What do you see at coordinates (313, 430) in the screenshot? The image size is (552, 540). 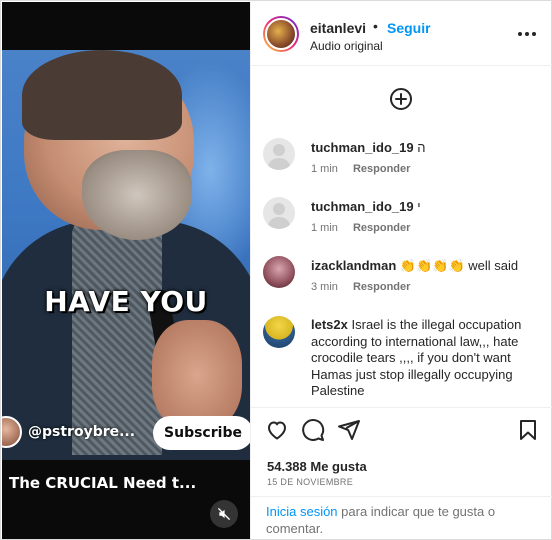 I see `comment-icon` at bounding box center [313, 430].